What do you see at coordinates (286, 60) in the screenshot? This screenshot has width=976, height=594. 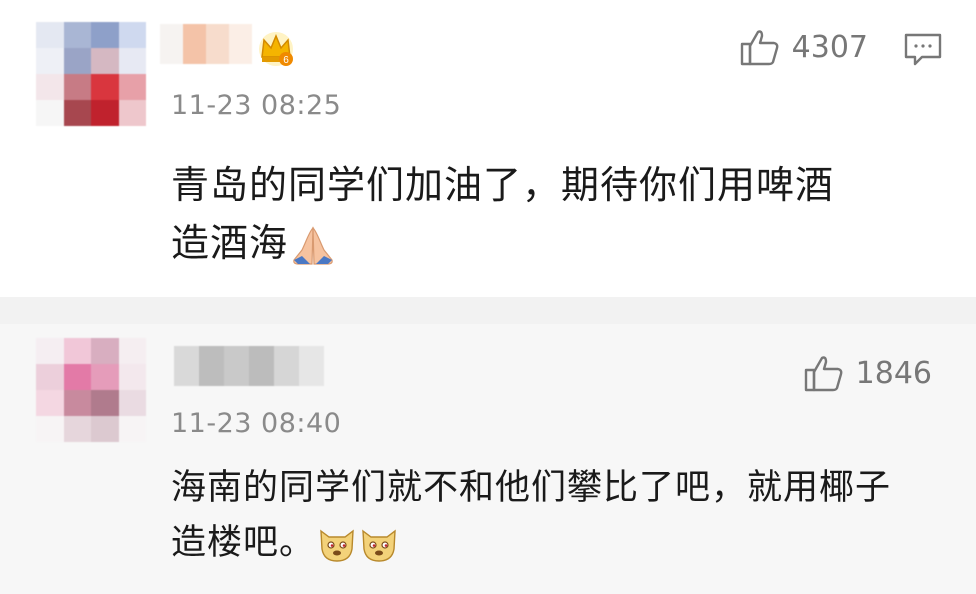 I see `svg-text: 6` at bounding box center [286, 60].